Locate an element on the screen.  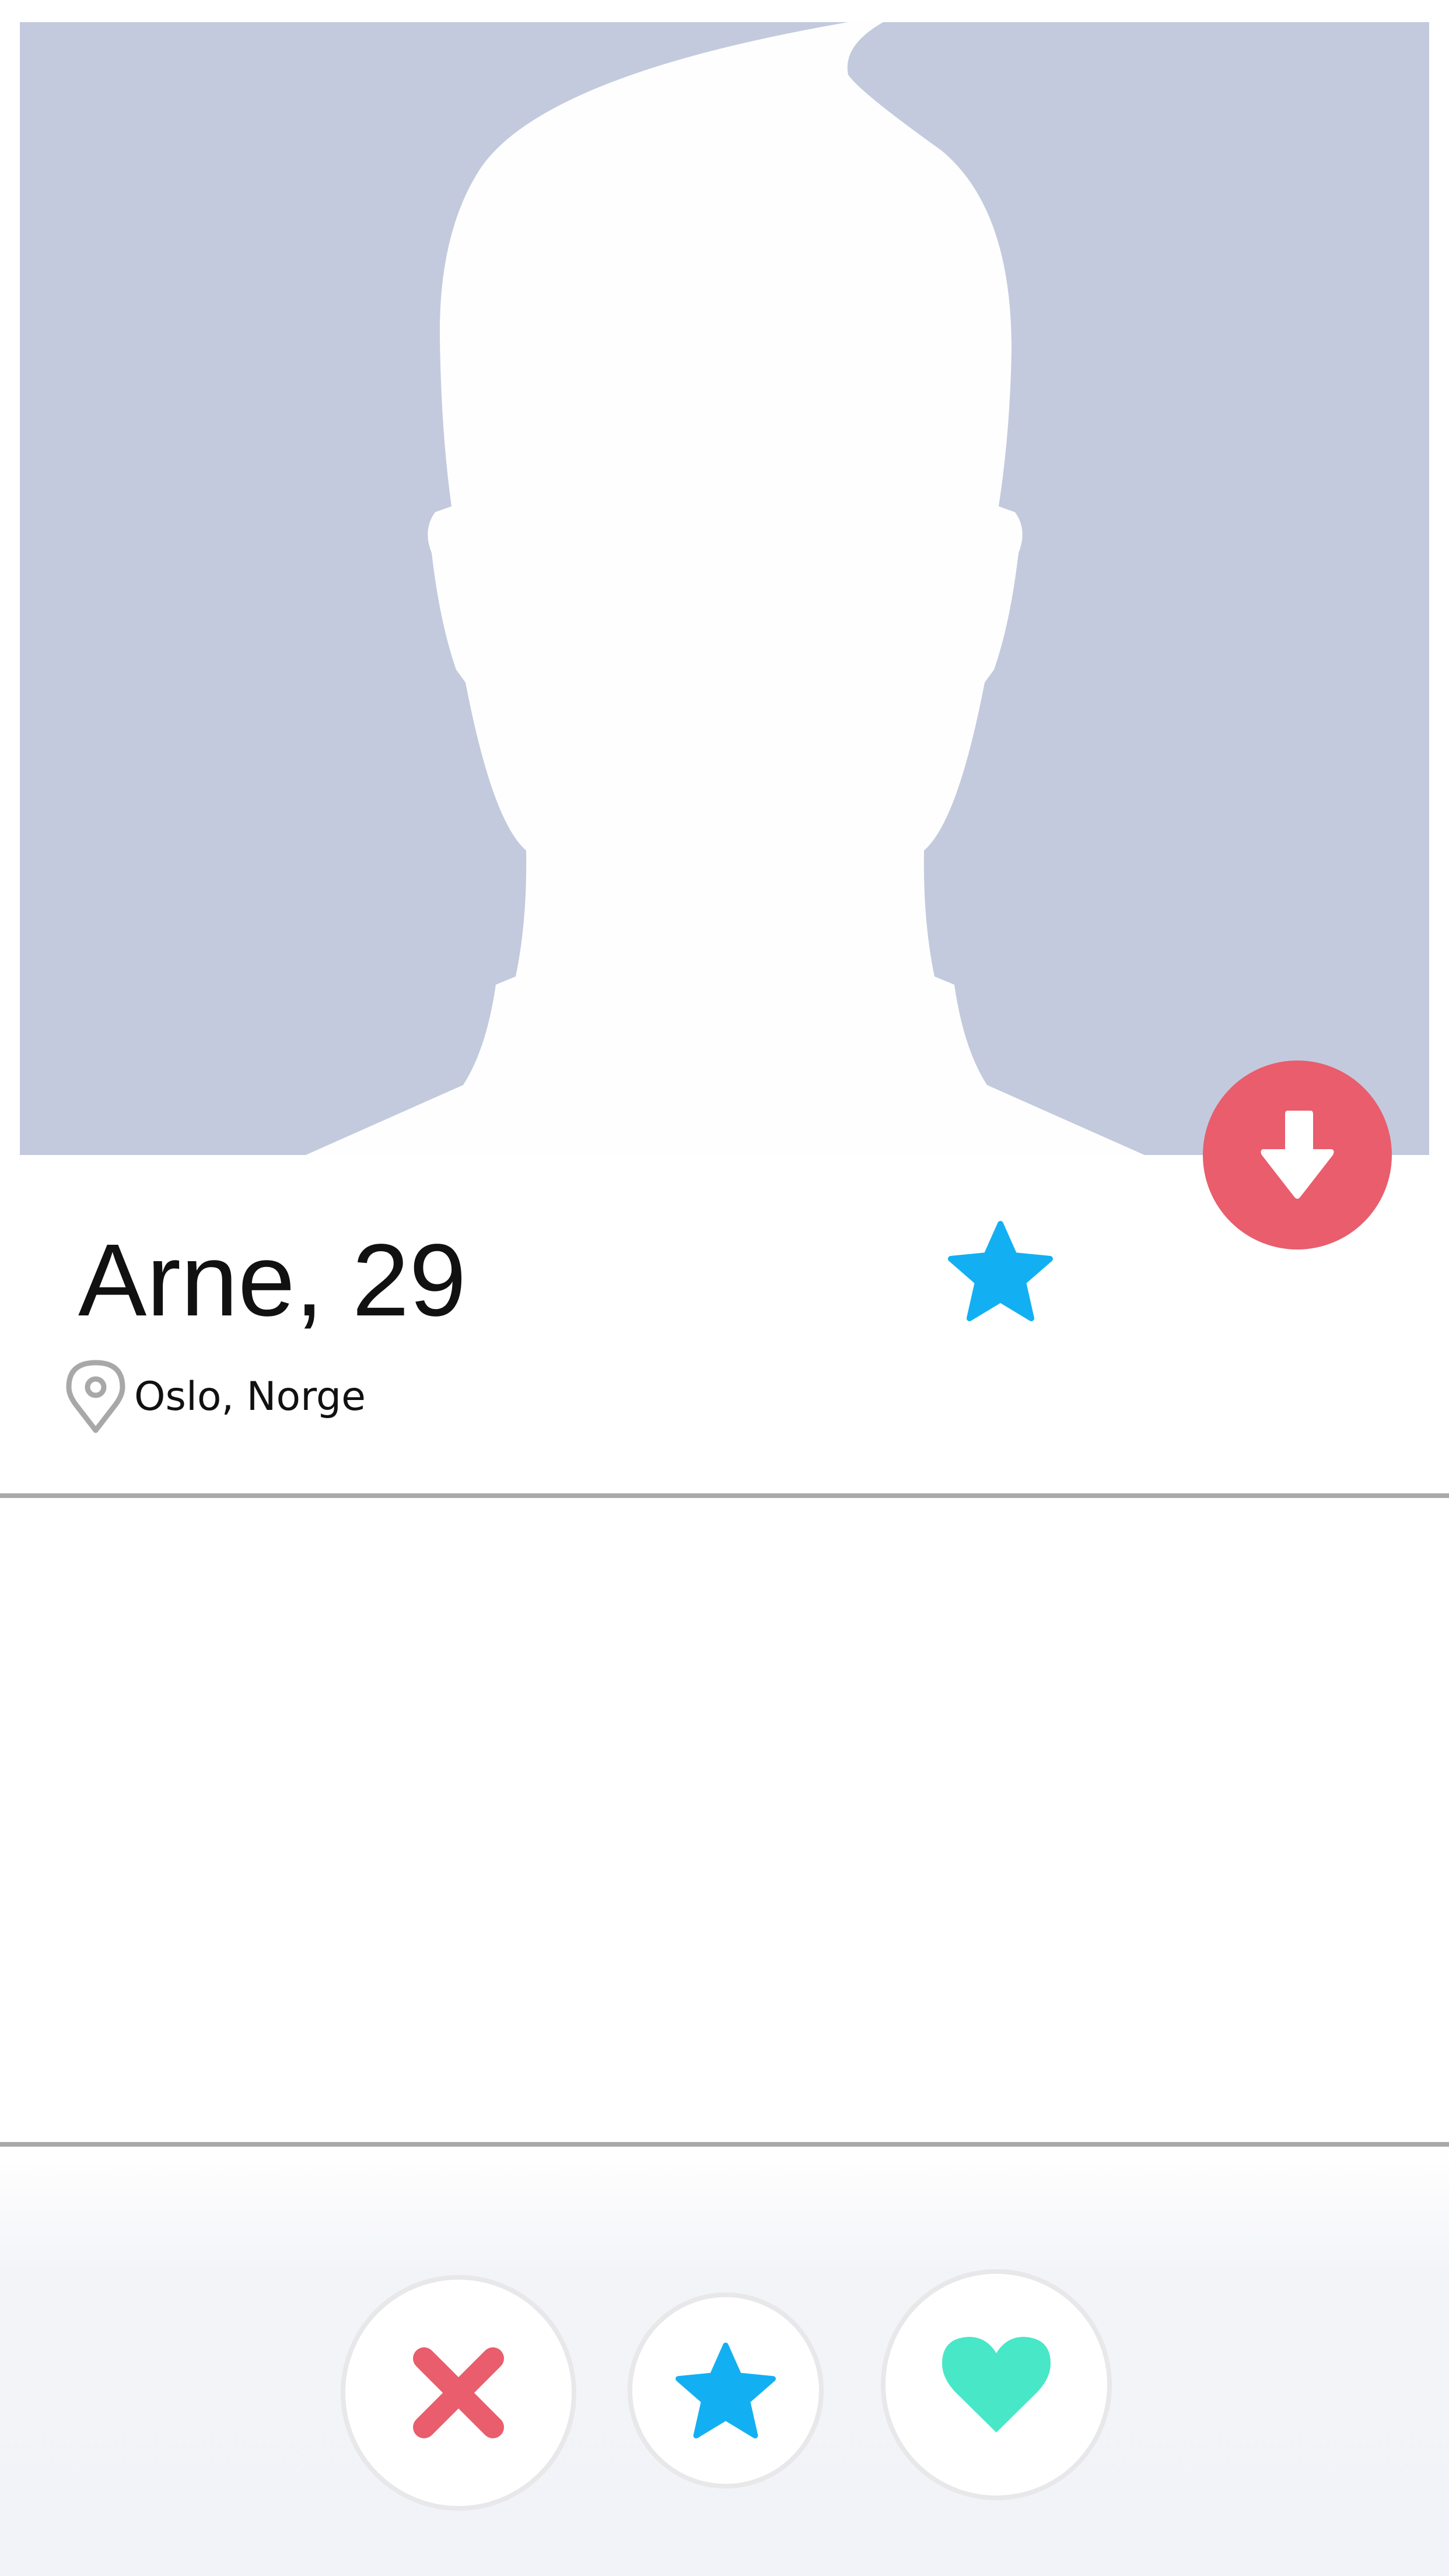
location-text: Oslo, Norge is located at coordinates (250, 1397).